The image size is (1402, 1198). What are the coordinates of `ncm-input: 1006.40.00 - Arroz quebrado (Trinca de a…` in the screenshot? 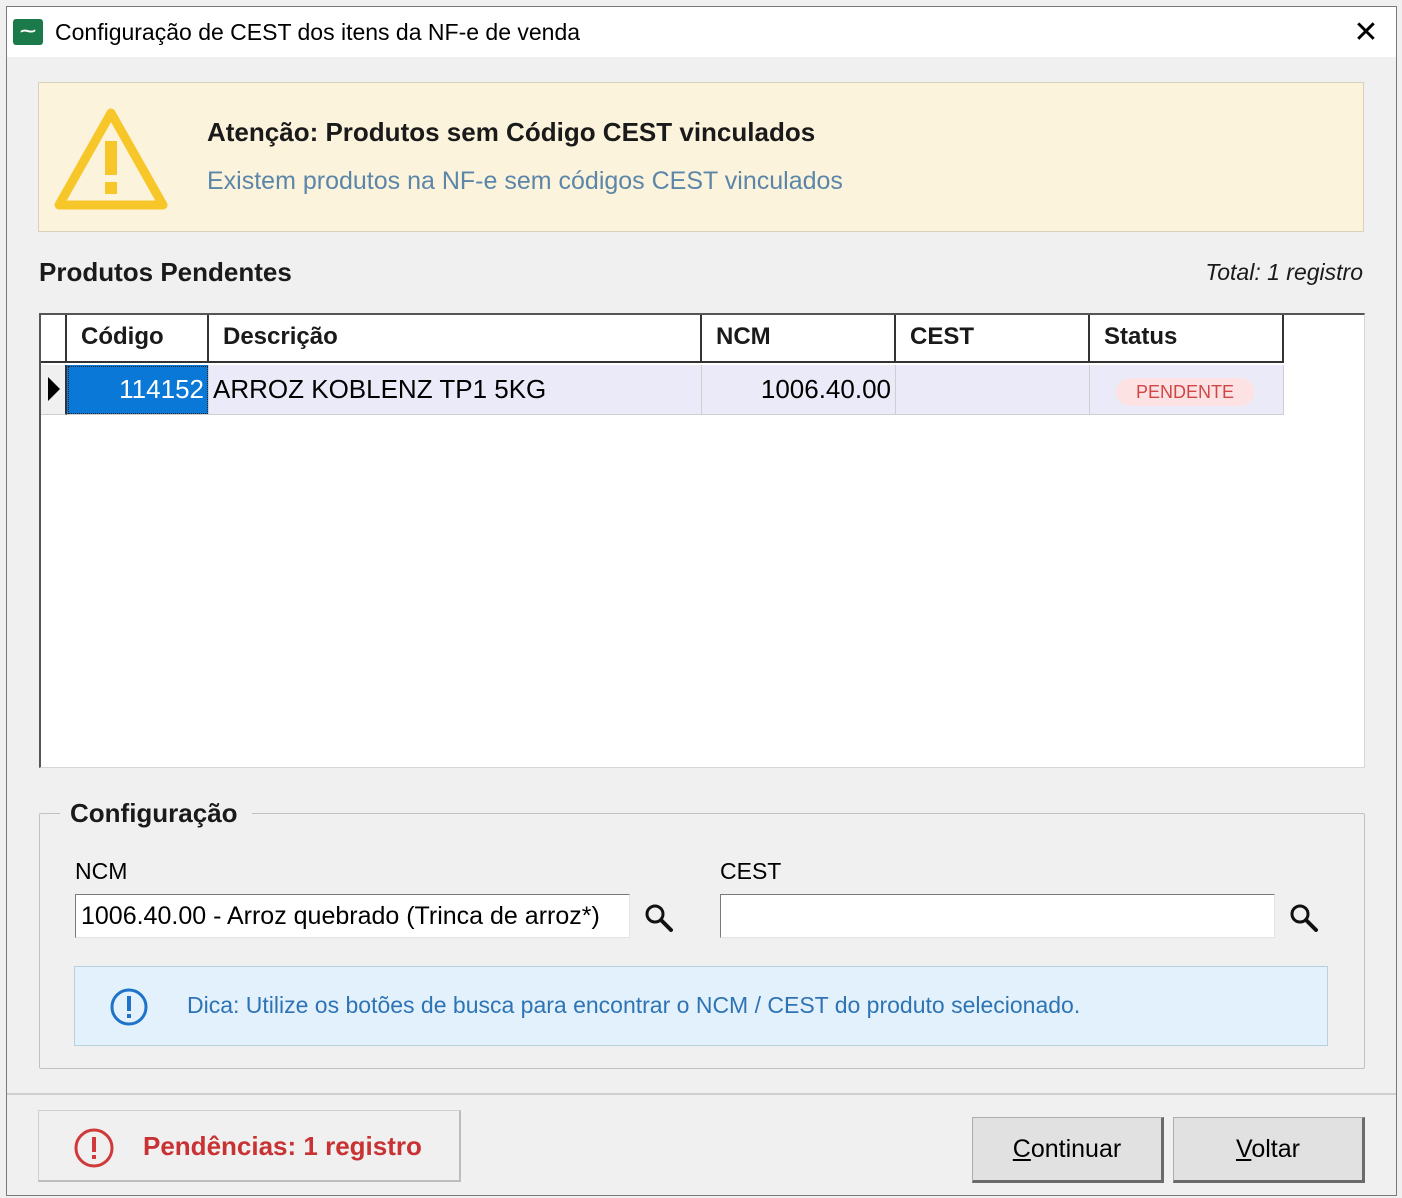 It's located at (352, 916).